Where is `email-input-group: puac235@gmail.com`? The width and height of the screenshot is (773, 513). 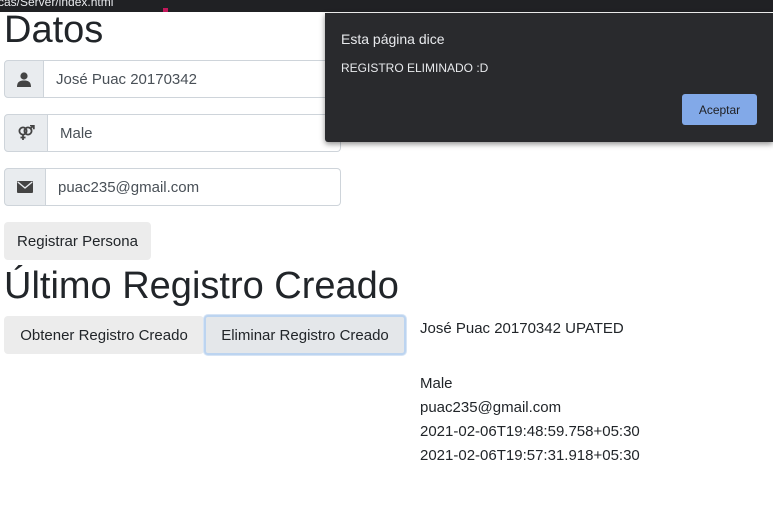 email-input-group: puac235@gmail.com is located at coordinates (172, 187).